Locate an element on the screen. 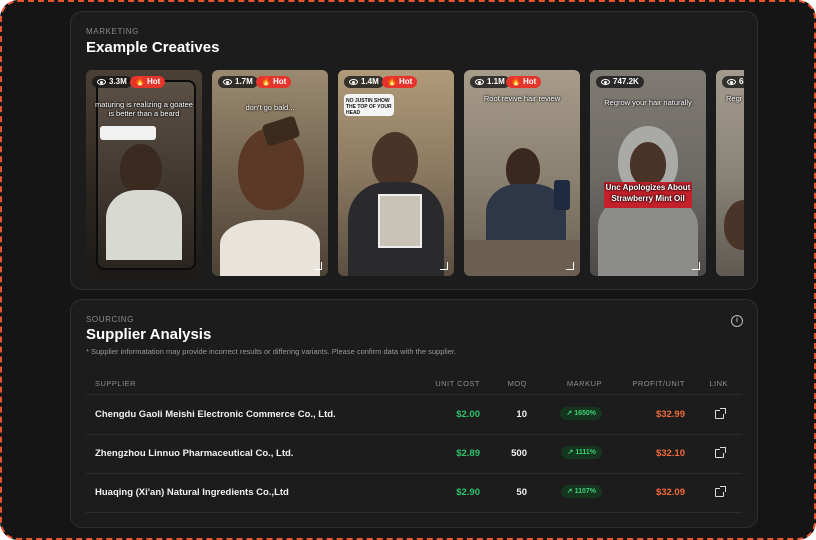 The image size is (816, 540). markup-badge: ↗ 1111% is located at coordinates (581, 452).